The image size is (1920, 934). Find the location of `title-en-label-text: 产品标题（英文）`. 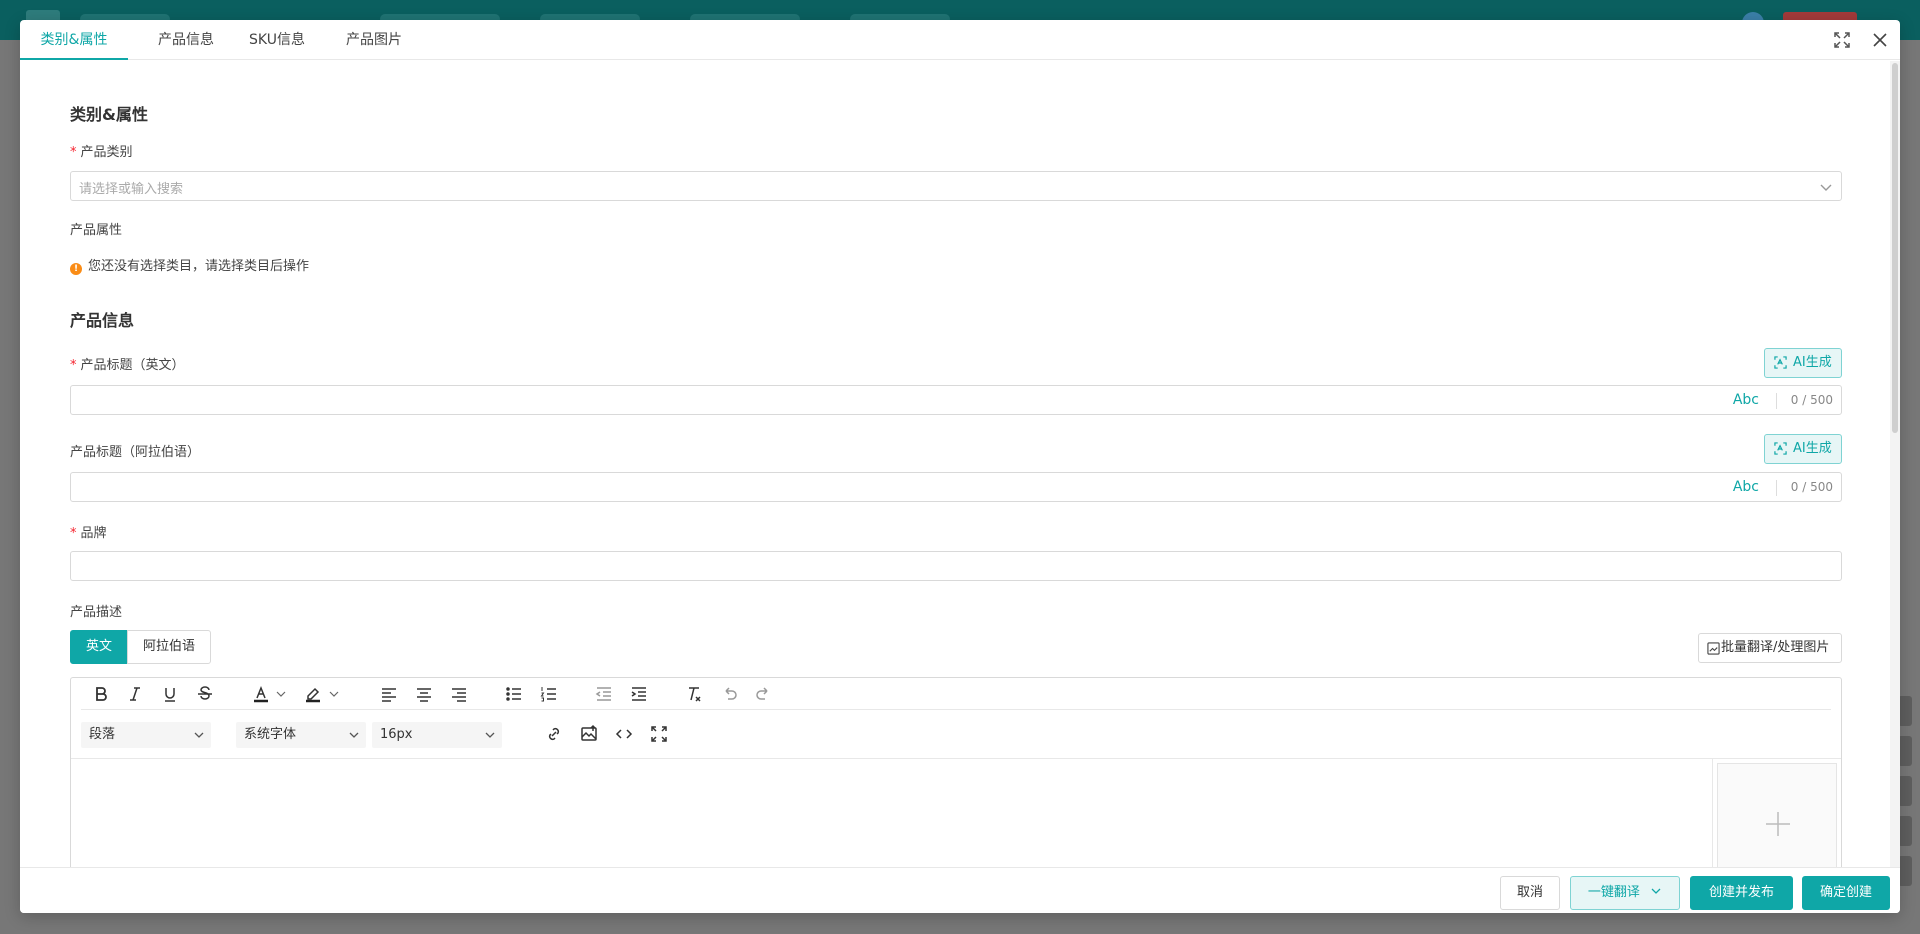

title-en-label-text: 产品标题（英文） is located at coordinates (132, 365).